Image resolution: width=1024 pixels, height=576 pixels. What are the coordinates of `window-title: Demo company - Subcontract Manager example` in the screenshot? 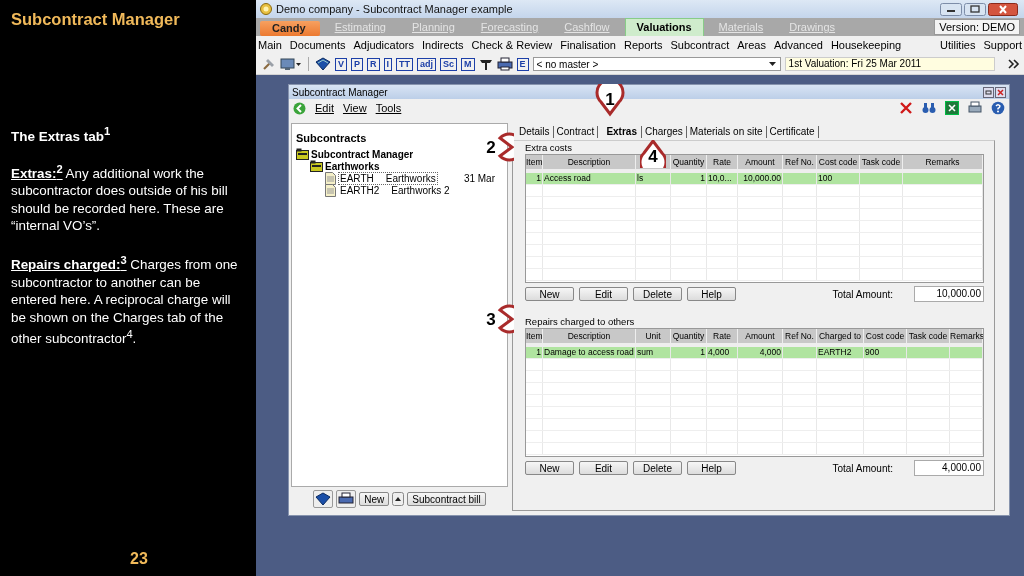 It's located at (394, 9).